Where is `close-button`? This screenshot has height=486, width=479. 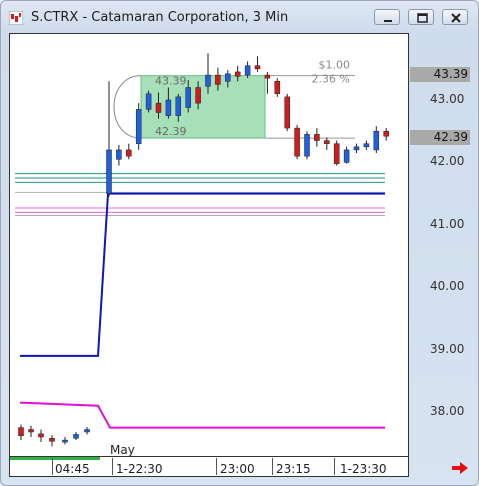 close-button is located at coordinates (455, 17).